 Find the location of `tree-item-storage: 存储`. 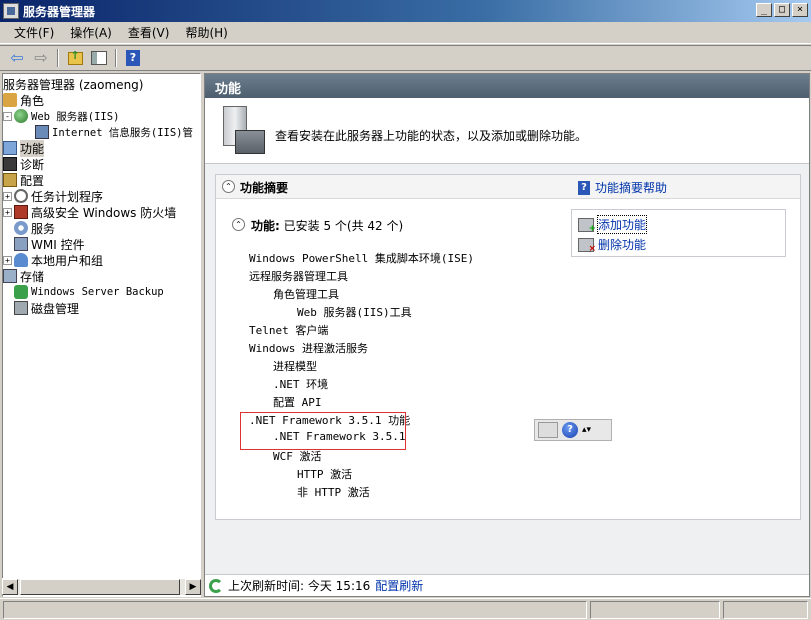

tree-item-storage: 存储 is located at coordinates (23, 276).